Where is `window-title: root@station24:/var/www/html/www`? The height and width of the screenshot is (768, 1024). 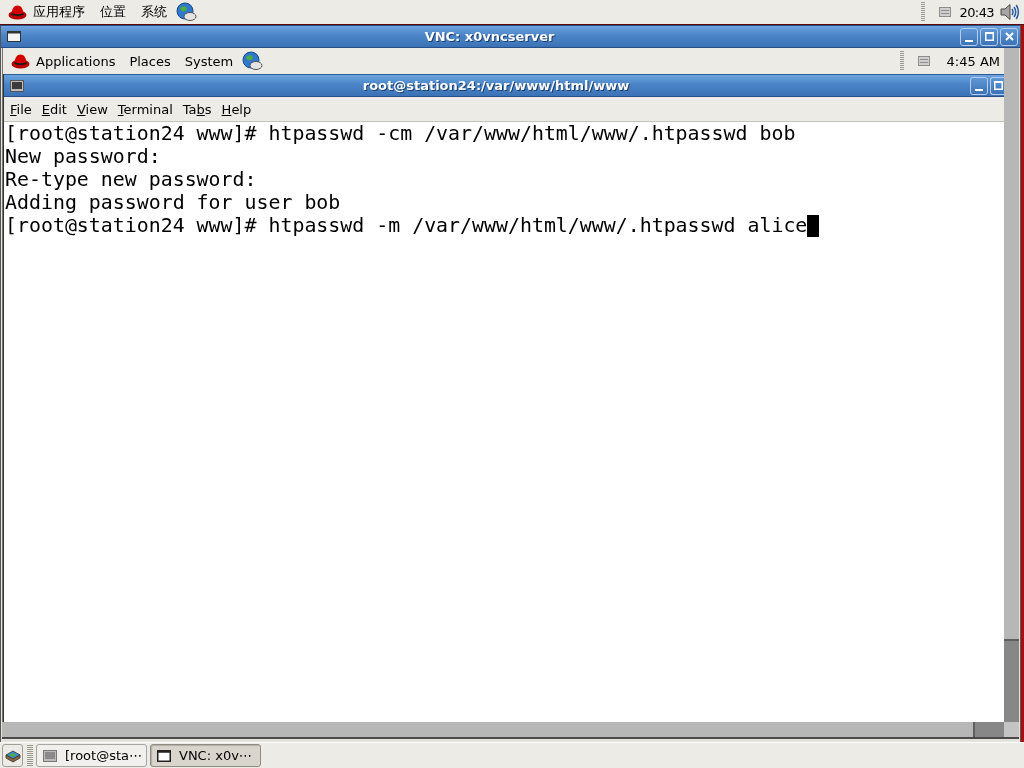 window-title: root@station24:/var/www/html/www is located at coordinates (496, 85).